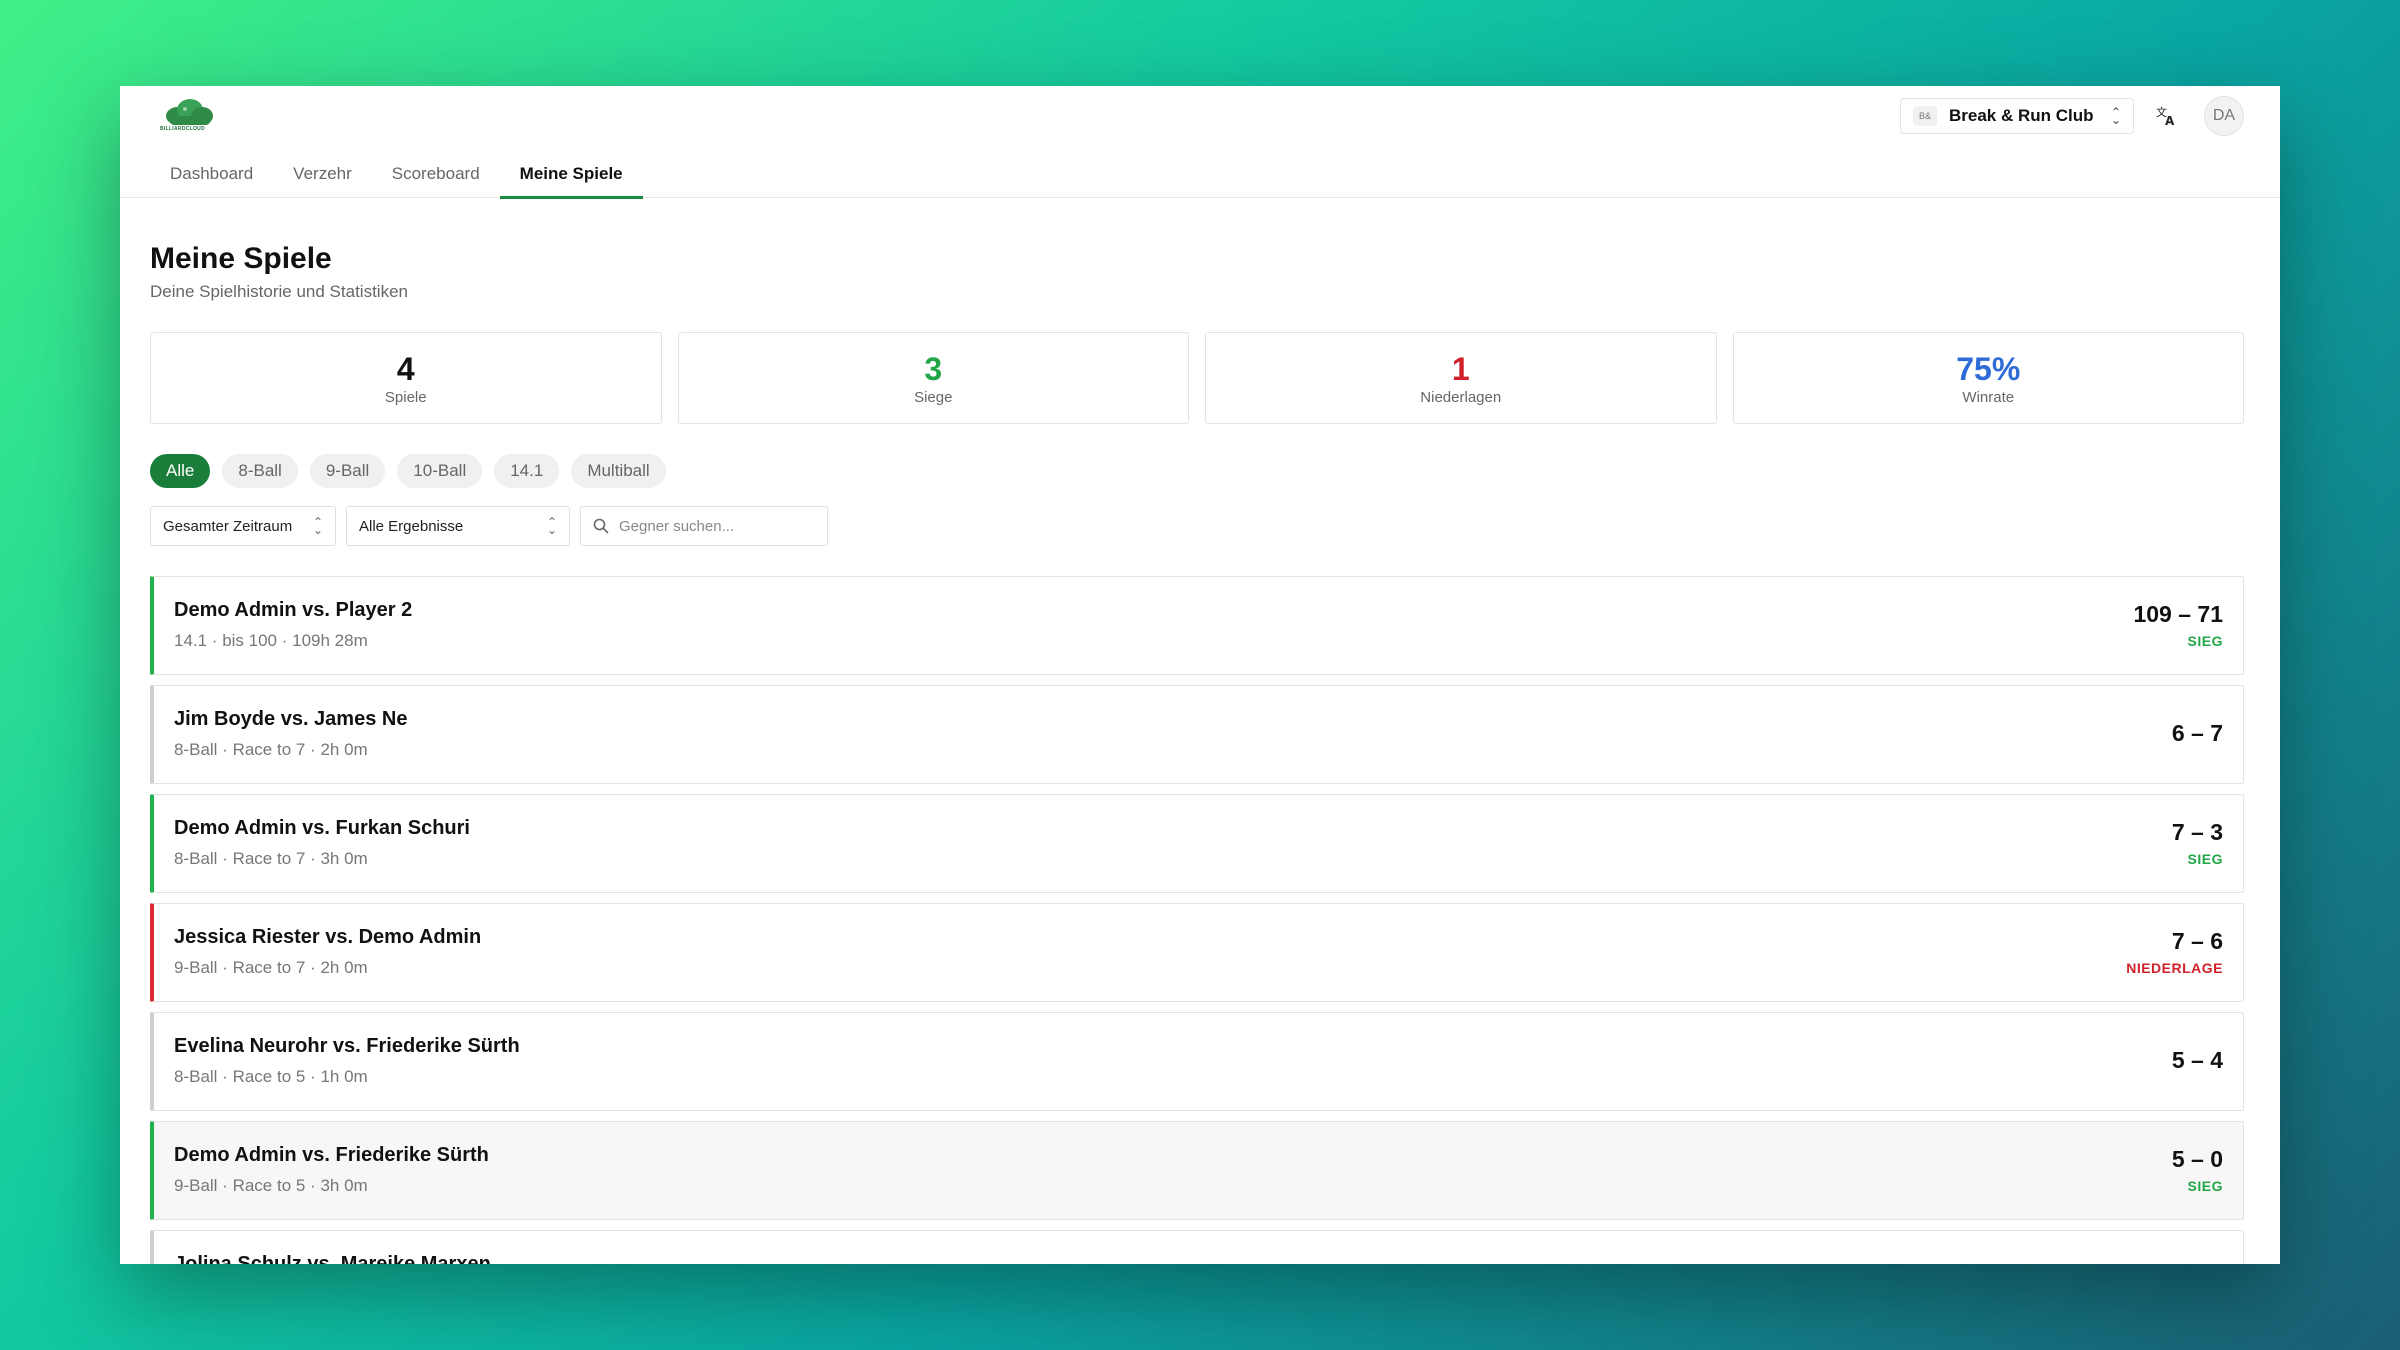  I want to click on game-title: Jim Boyde vs. James Ne, so click(291, 719).